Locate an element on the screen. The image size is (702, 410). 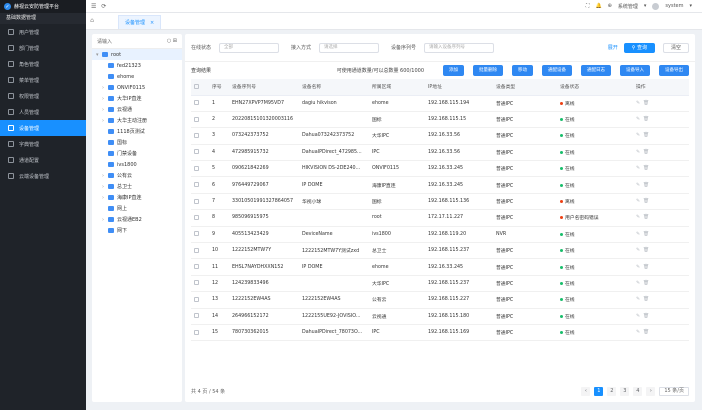
tree-node: › 大华IP直连 is located at coordinates (137, 98).